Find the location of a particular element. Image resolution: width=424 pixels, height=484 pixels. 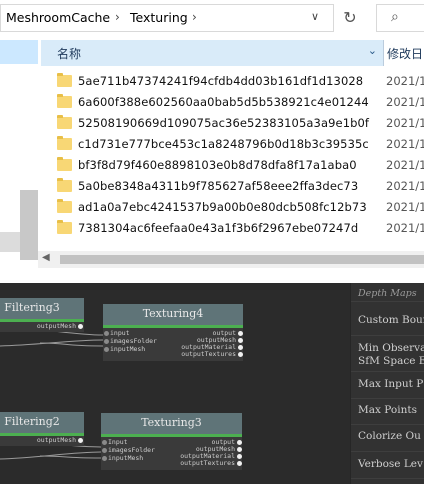

node-title: Filtering3 is located at coordinates (42, 308).